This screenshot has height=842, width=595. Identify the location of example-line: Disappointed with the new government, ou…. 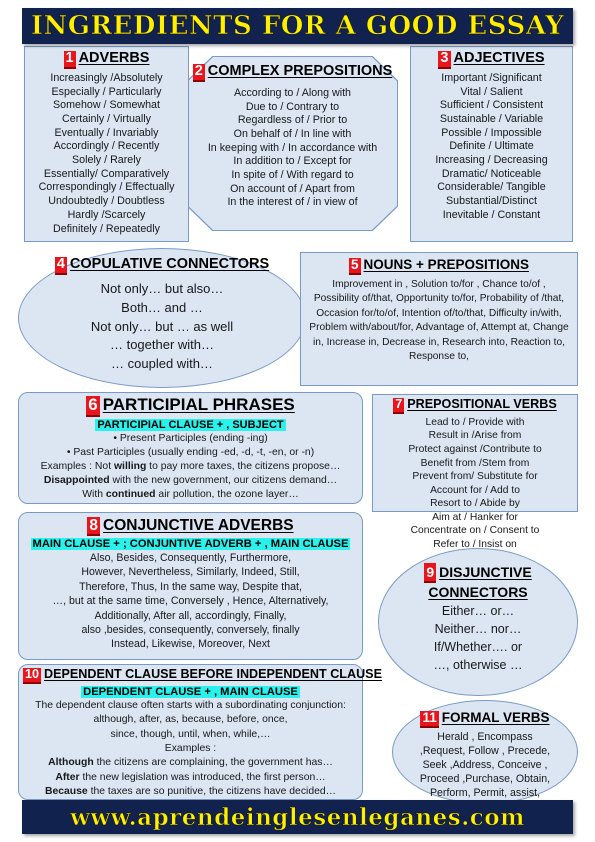
(190, 481).